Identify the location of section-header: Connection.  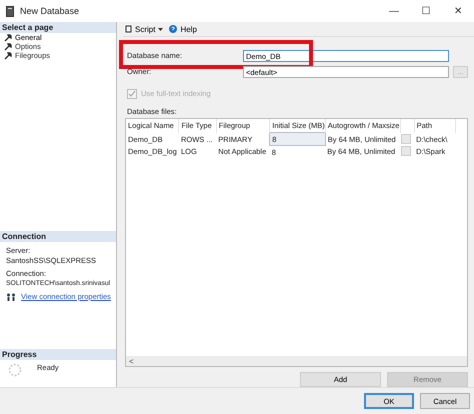
(58, 236).